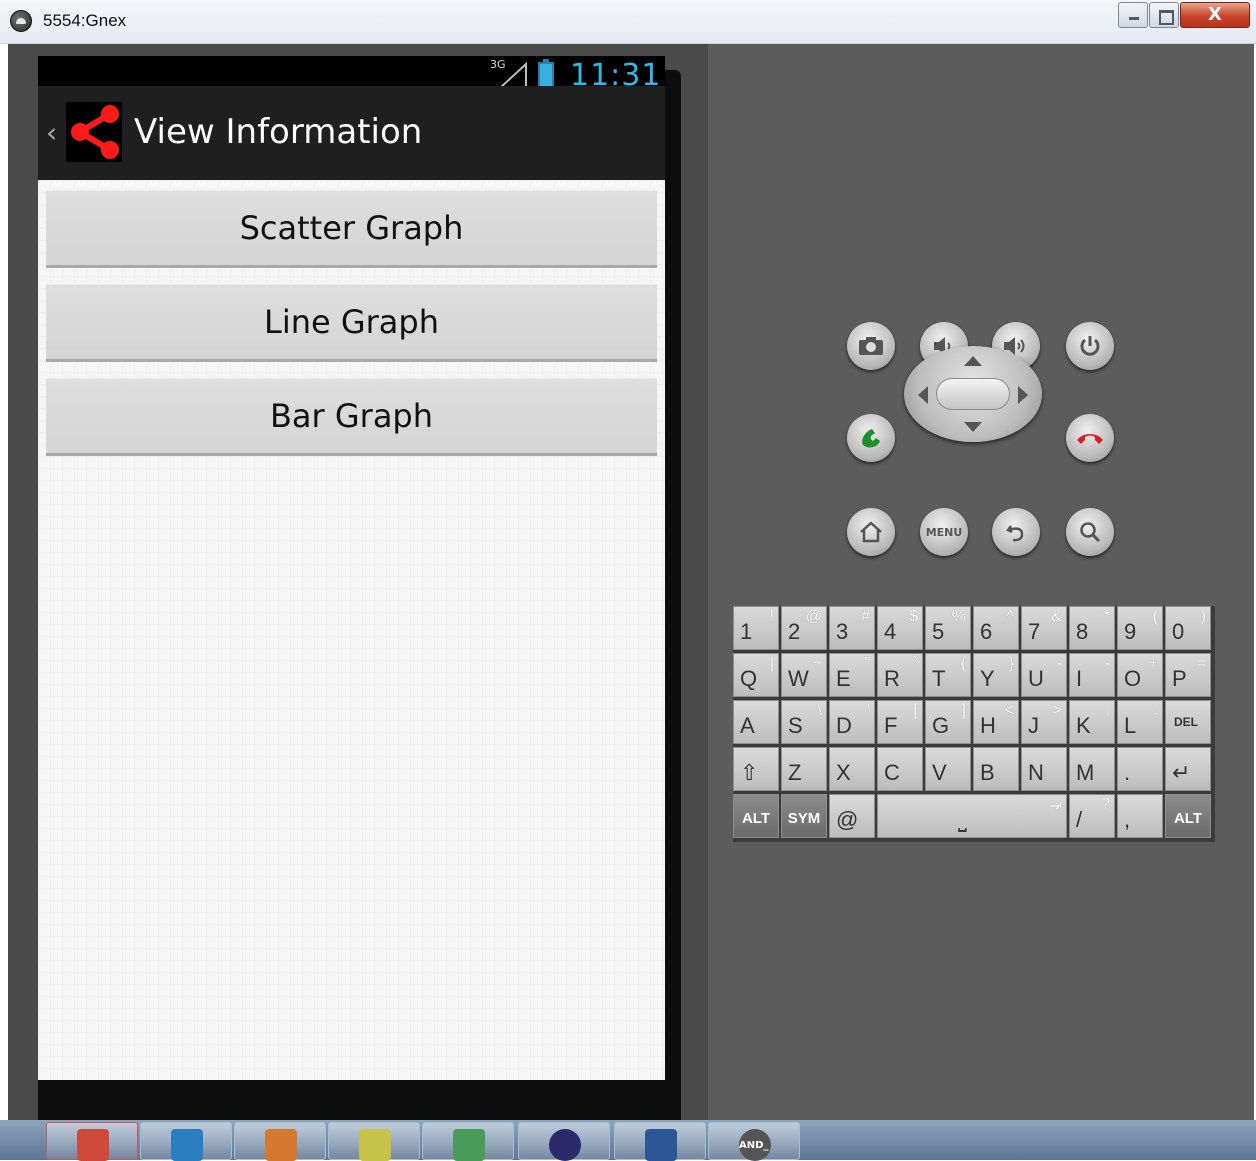  Describe the element at coordinates (973, 427) in the screenshot. I see `dpad-down-icon` at that location.